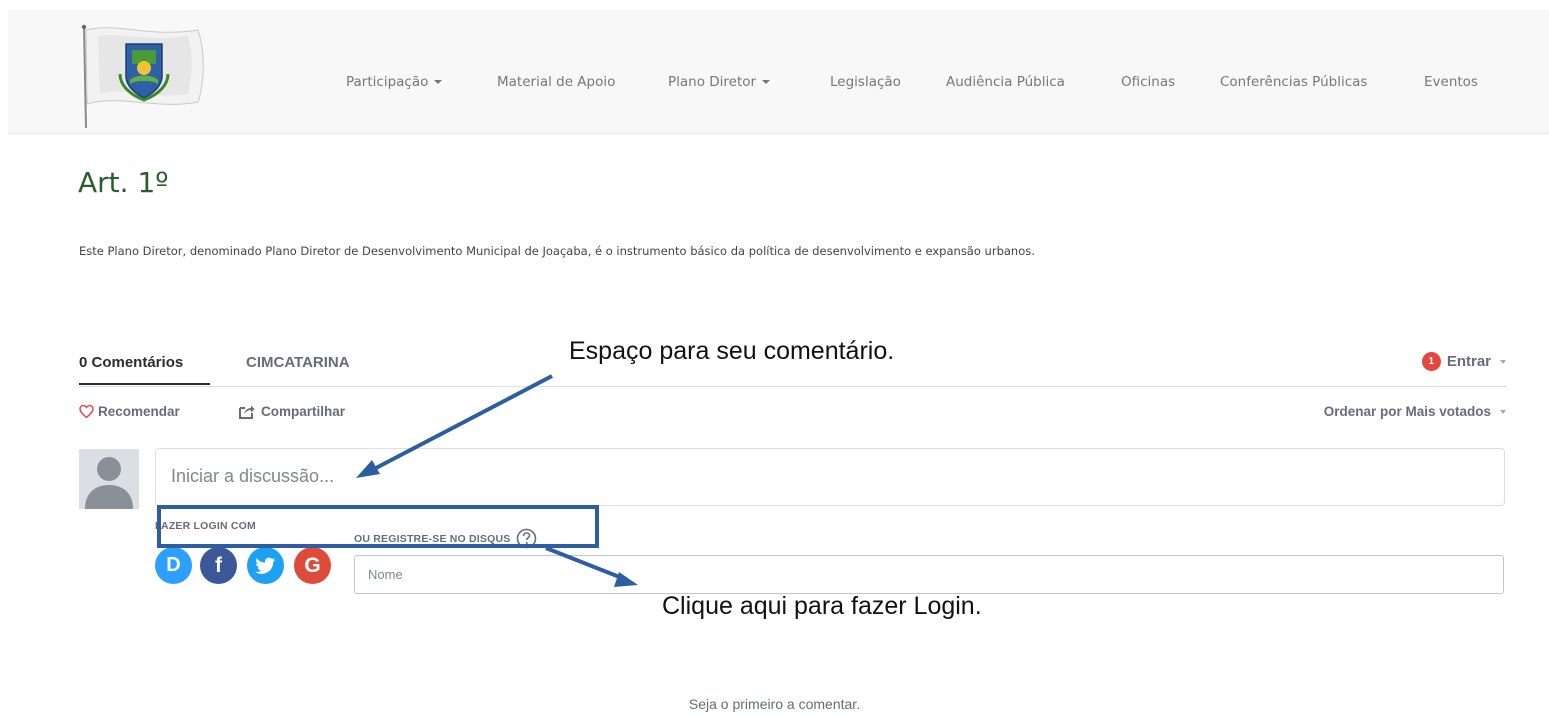 The width and height of the screenshot is (1549, 717). What do you see at coordinates (86, 411) in the screenshot?
I see `heart-icon` at bounding box center [86, 411].